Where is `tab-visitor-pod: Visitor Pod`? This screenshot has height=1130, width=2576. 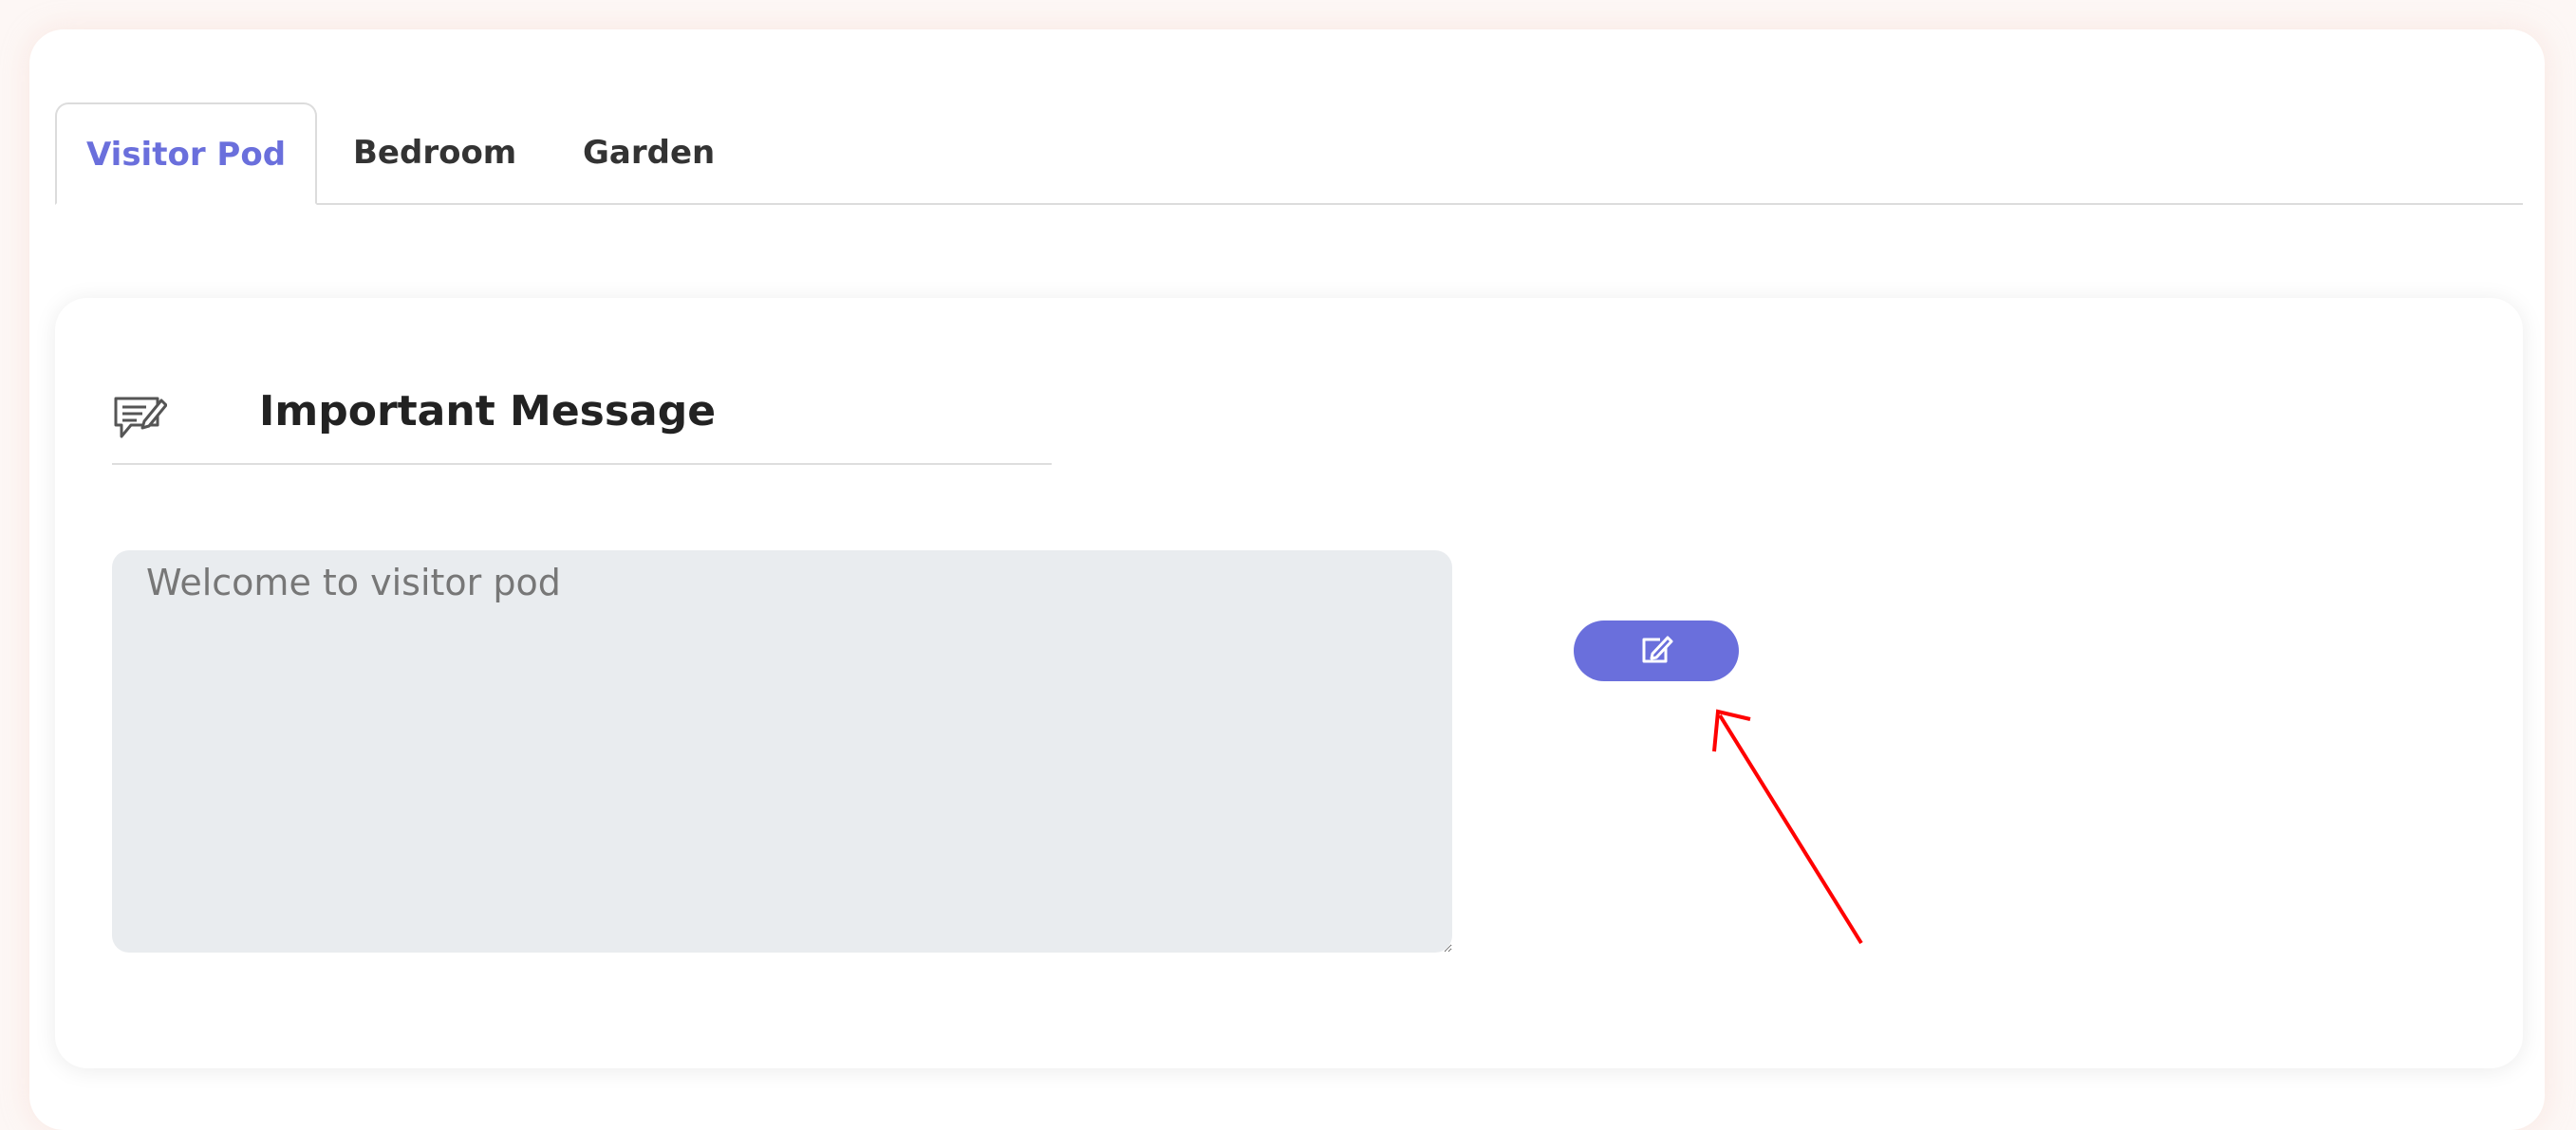 tab-visitor-pod: Visitor Pod is located at coordinates (186, 153).